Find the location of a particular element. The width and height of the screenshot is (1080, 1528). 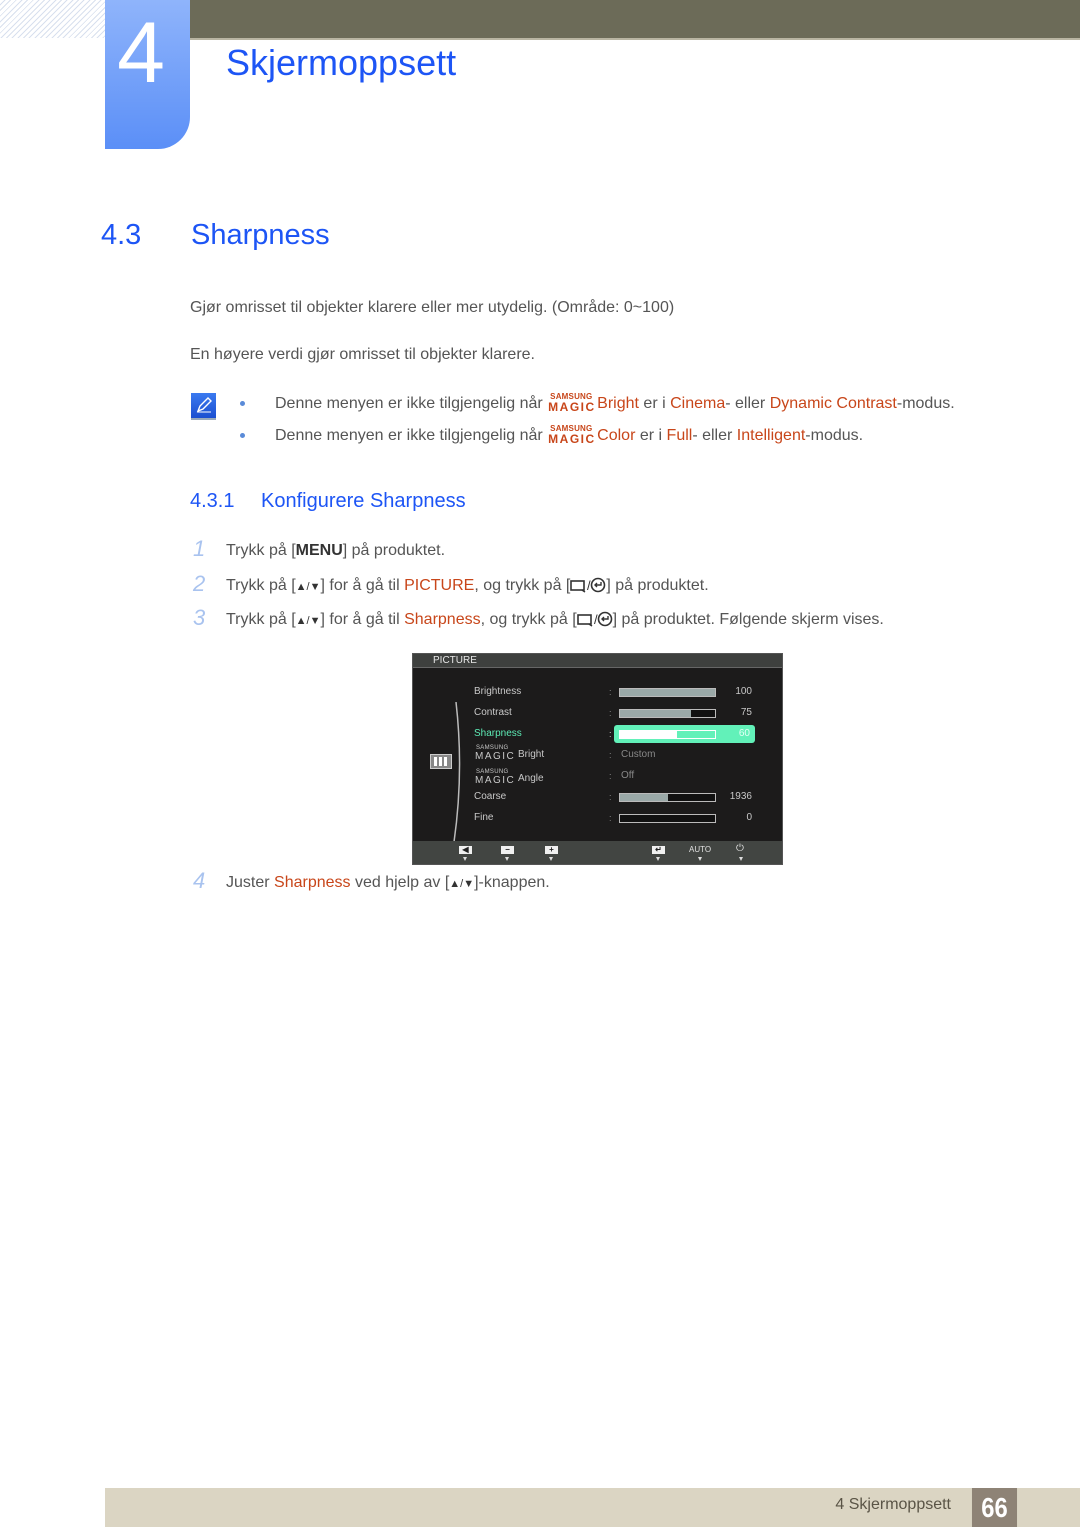

osd-slider-fine is located at coordinates (667, 818).